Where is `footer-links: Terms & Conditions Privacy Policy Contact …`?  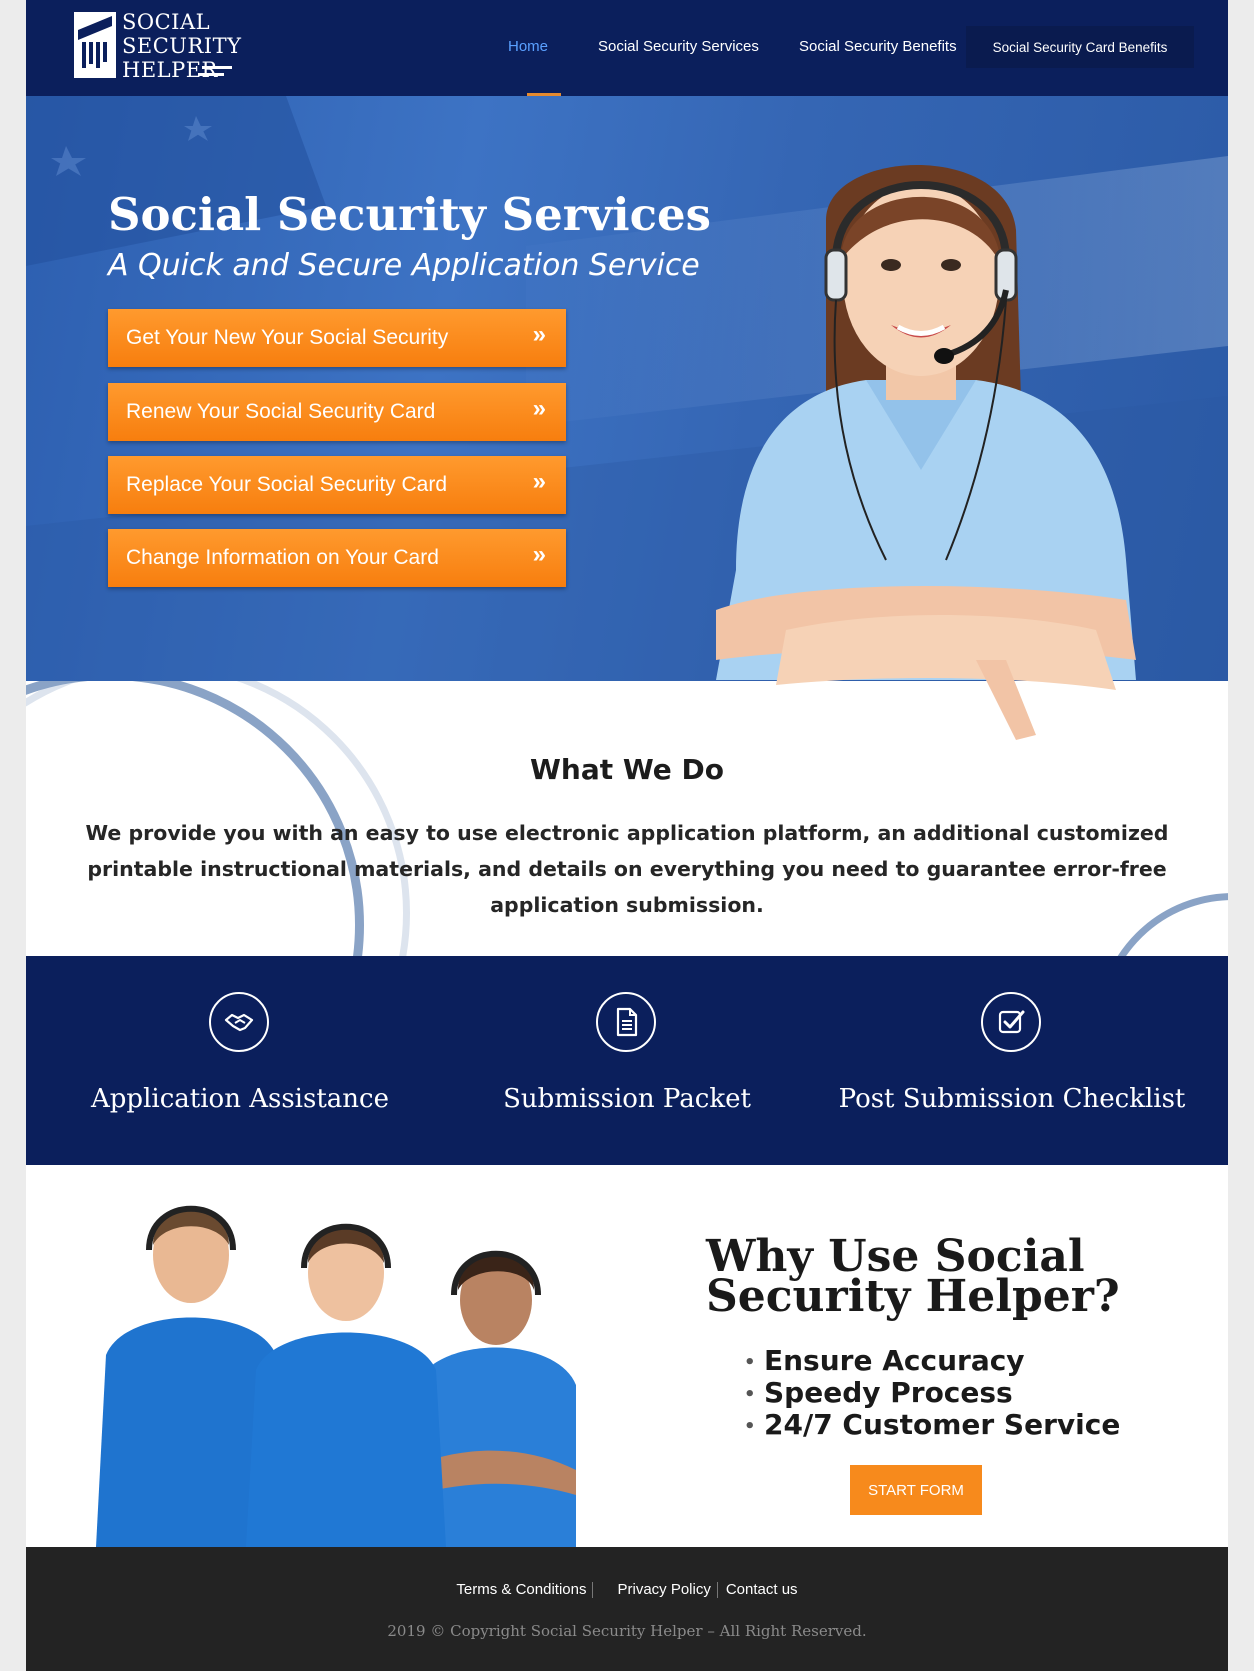
footer-links: Terms & Conditions Privacy Policy Contact … is located at coordinates (627, 1590).